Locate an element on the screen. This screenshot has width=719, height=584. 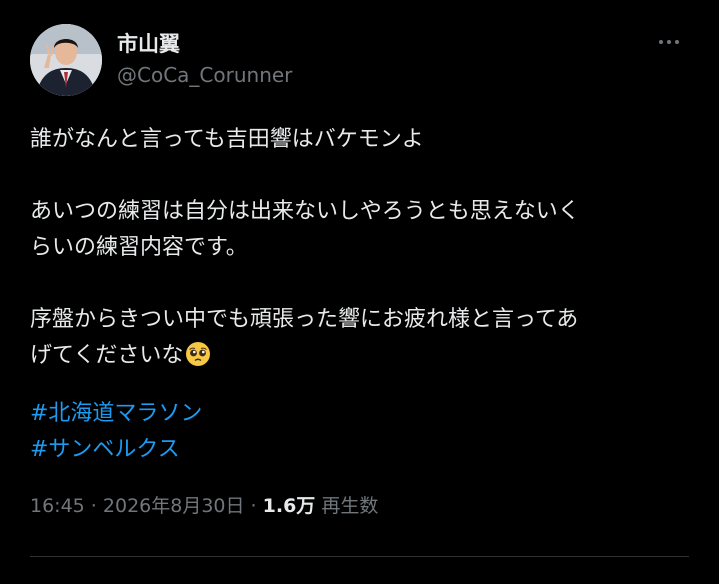
pleading-face-icon is located at coordinates (198, 354).